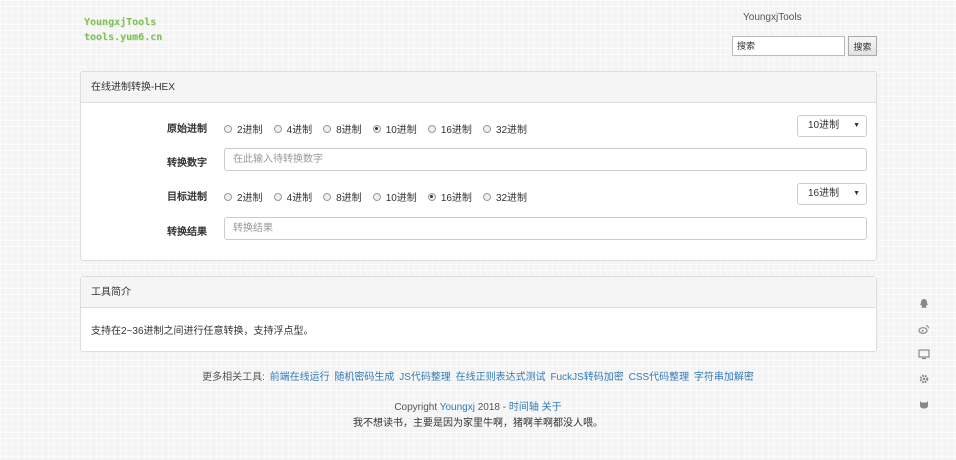  What do you see at coordinates (586, 377) in the screenshot?
I see `tool-link: FuckJS转码加密` at bounding box center [586, 377].